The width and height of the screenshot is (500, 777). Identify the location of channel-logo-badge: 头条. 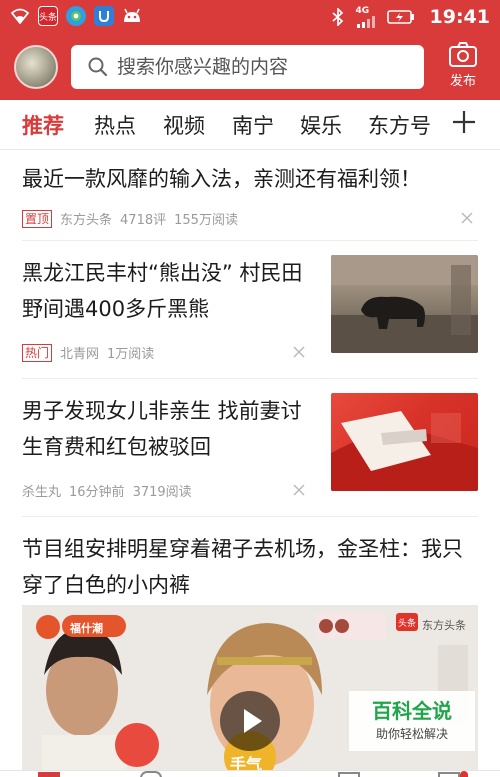
(407, 624).